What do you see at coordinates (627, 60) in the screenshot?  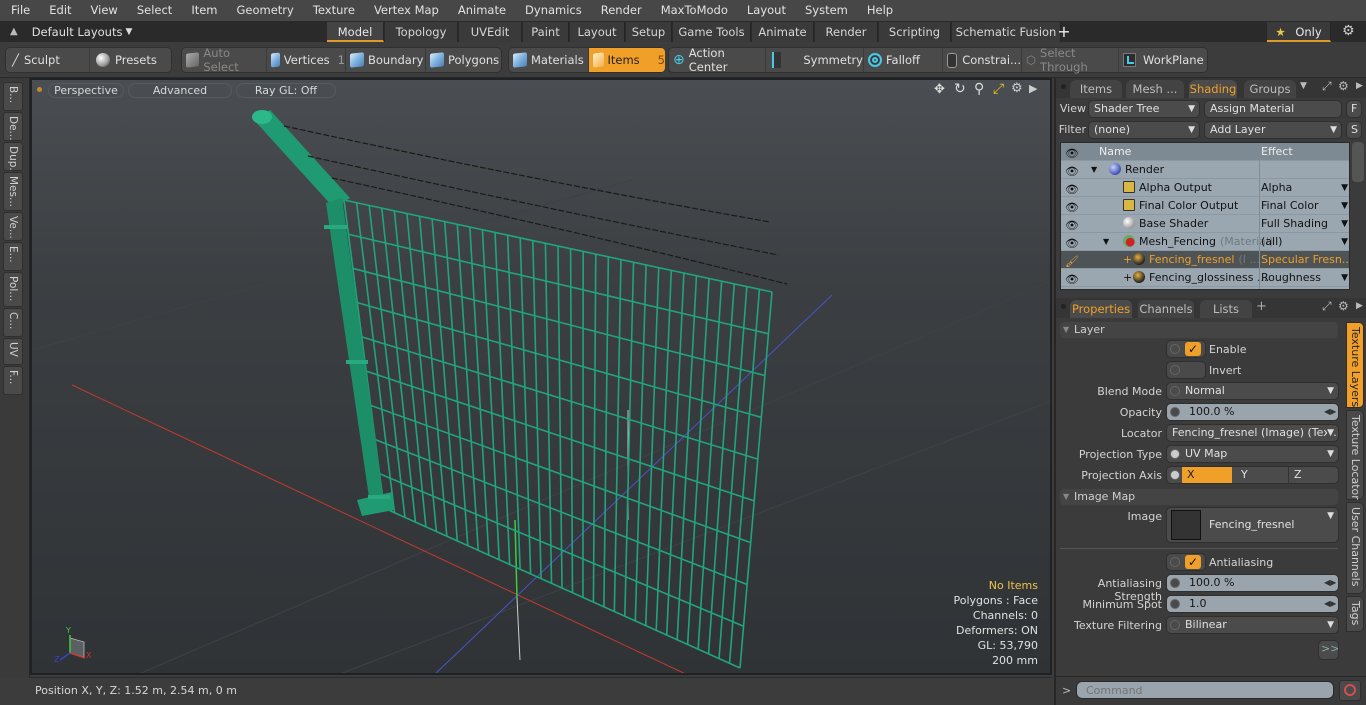 I see `items-button: Items 5` at bounding box center [627, 60].